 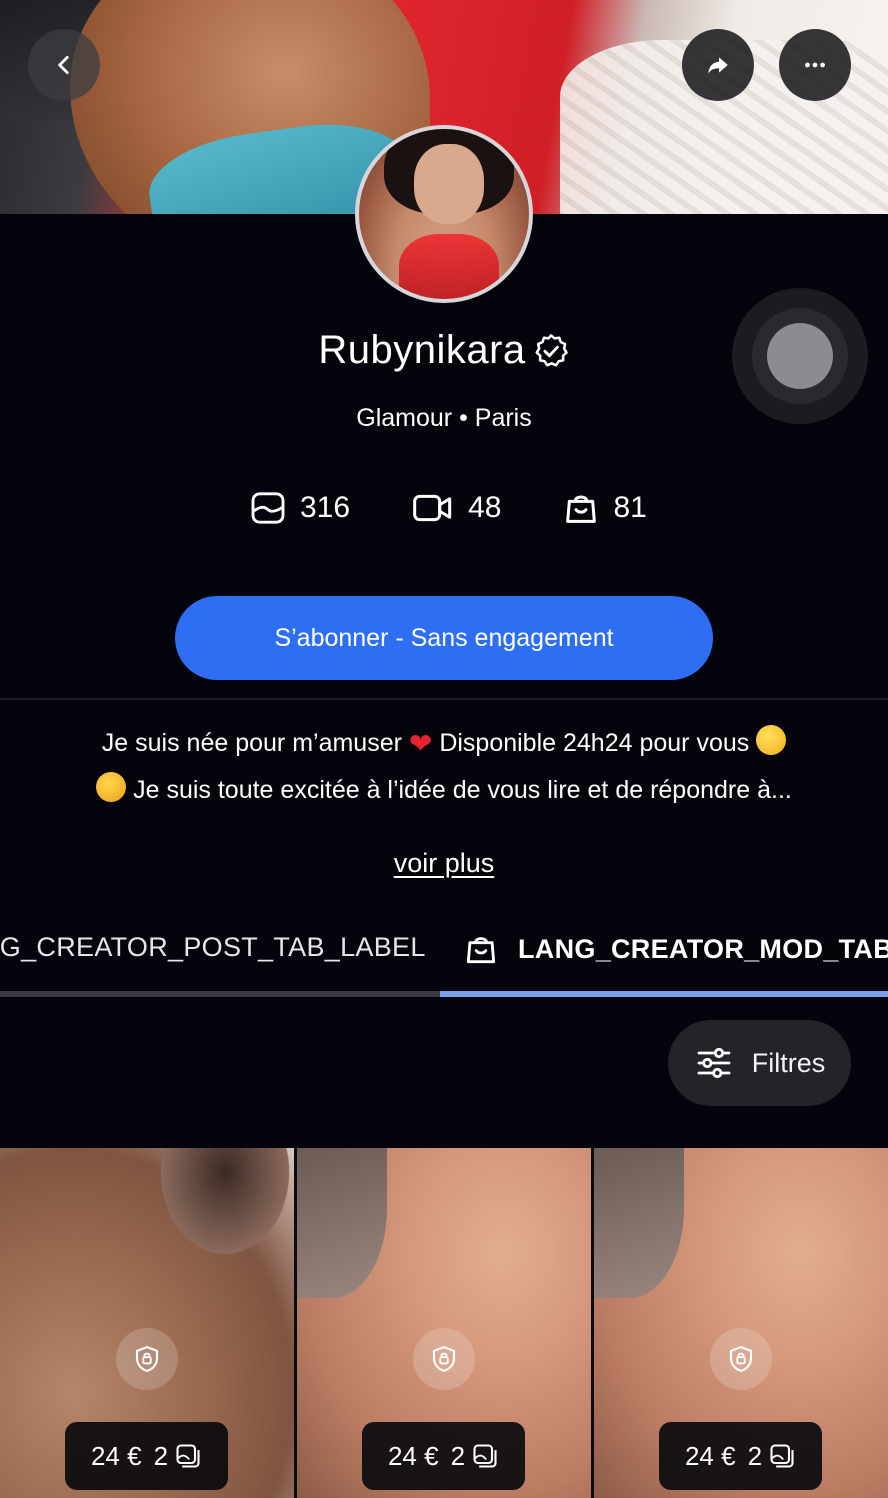 What do you see at coordinates (771, 740) in the screenshot?
I see `wink-emoji-icon` at bounding box center [771, 740].